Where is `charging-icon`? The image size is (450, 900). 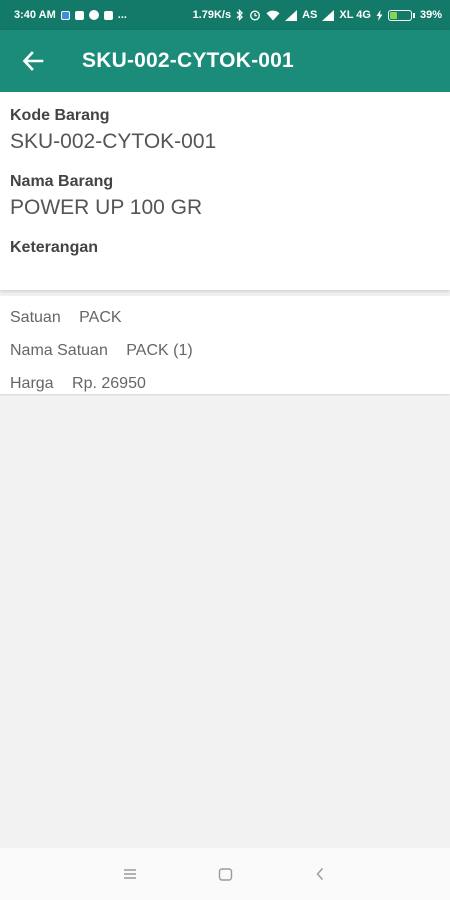 charging-icon is located at coordinates (379, 15).